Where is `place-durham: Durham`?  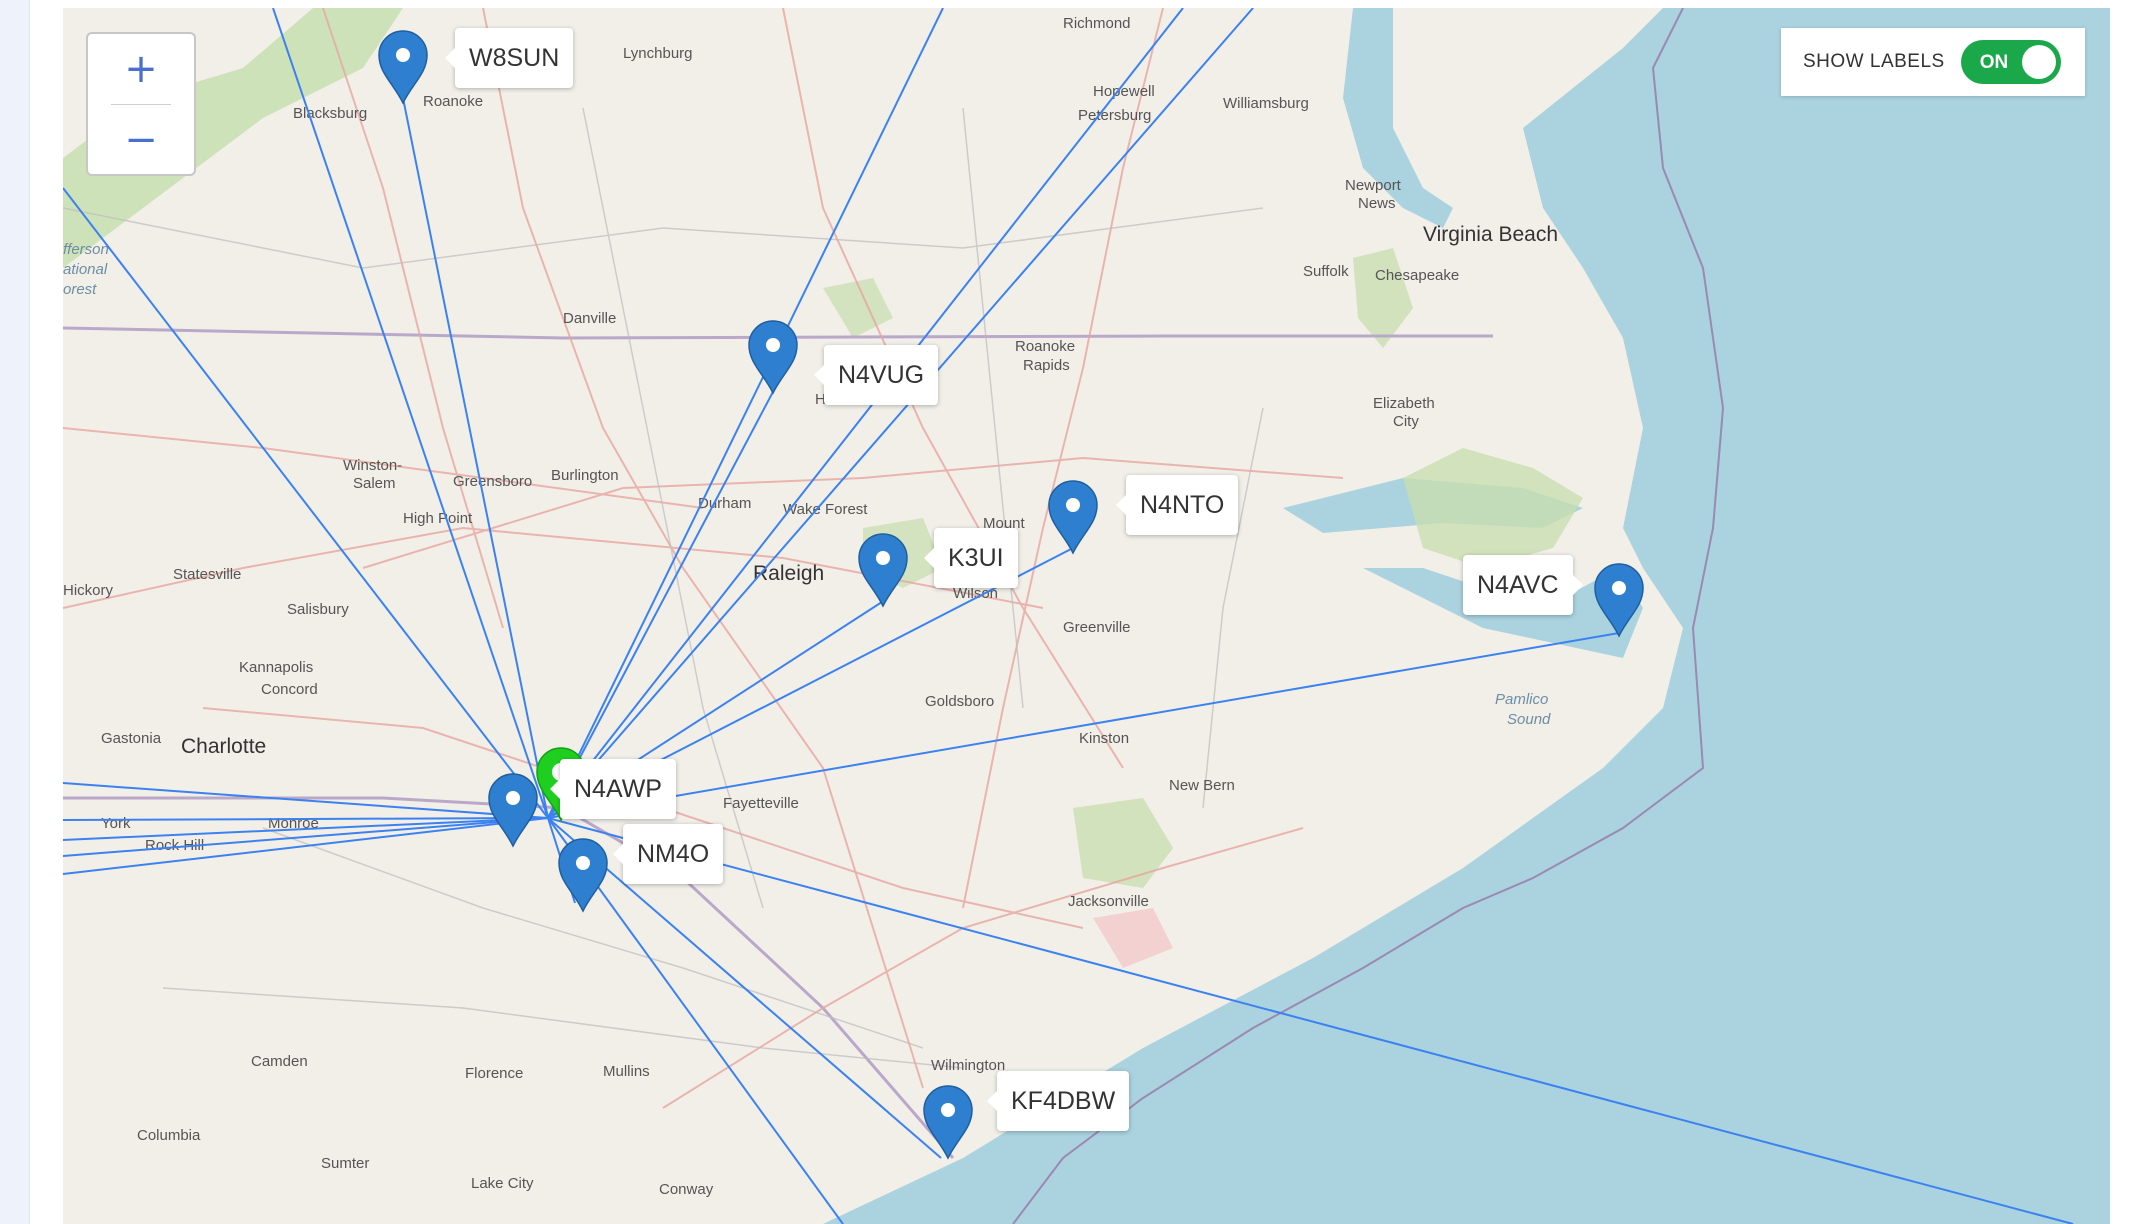
place-durham: Durham is located at coordinates (724, 503).